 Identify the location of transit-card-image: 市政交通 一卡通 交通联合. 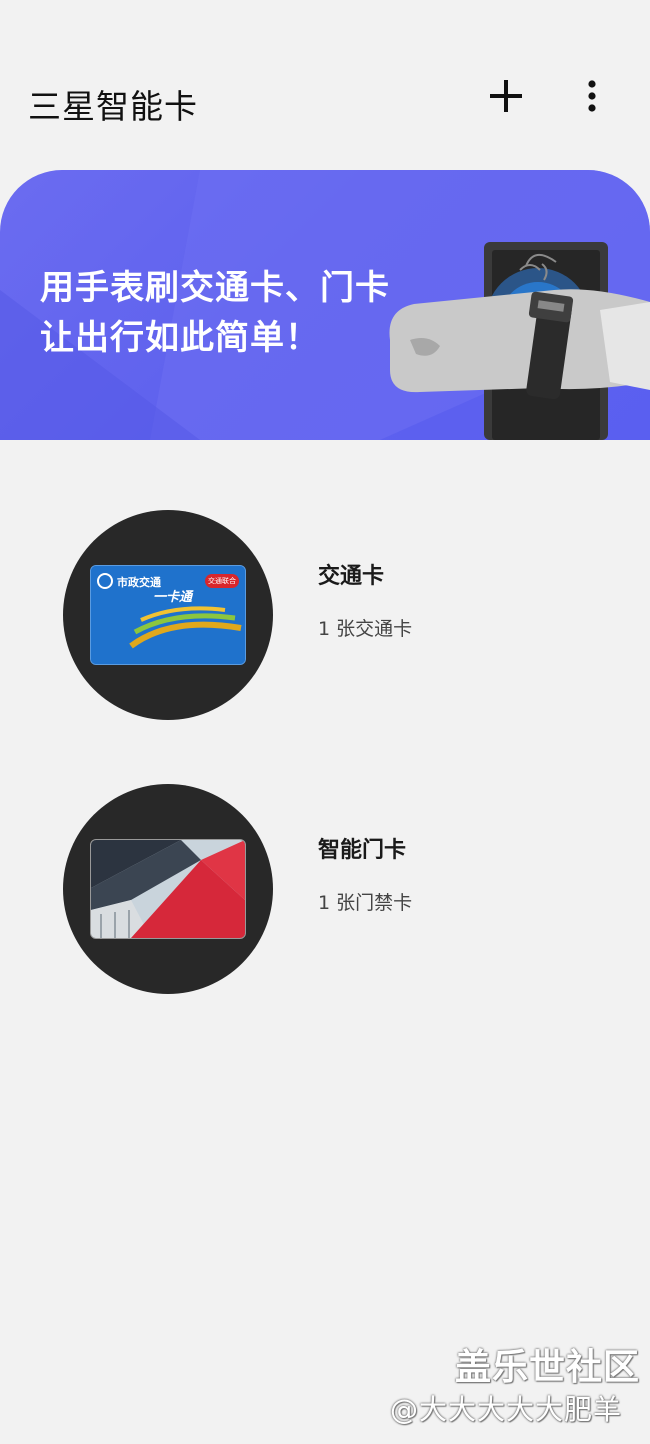
(168, 615).